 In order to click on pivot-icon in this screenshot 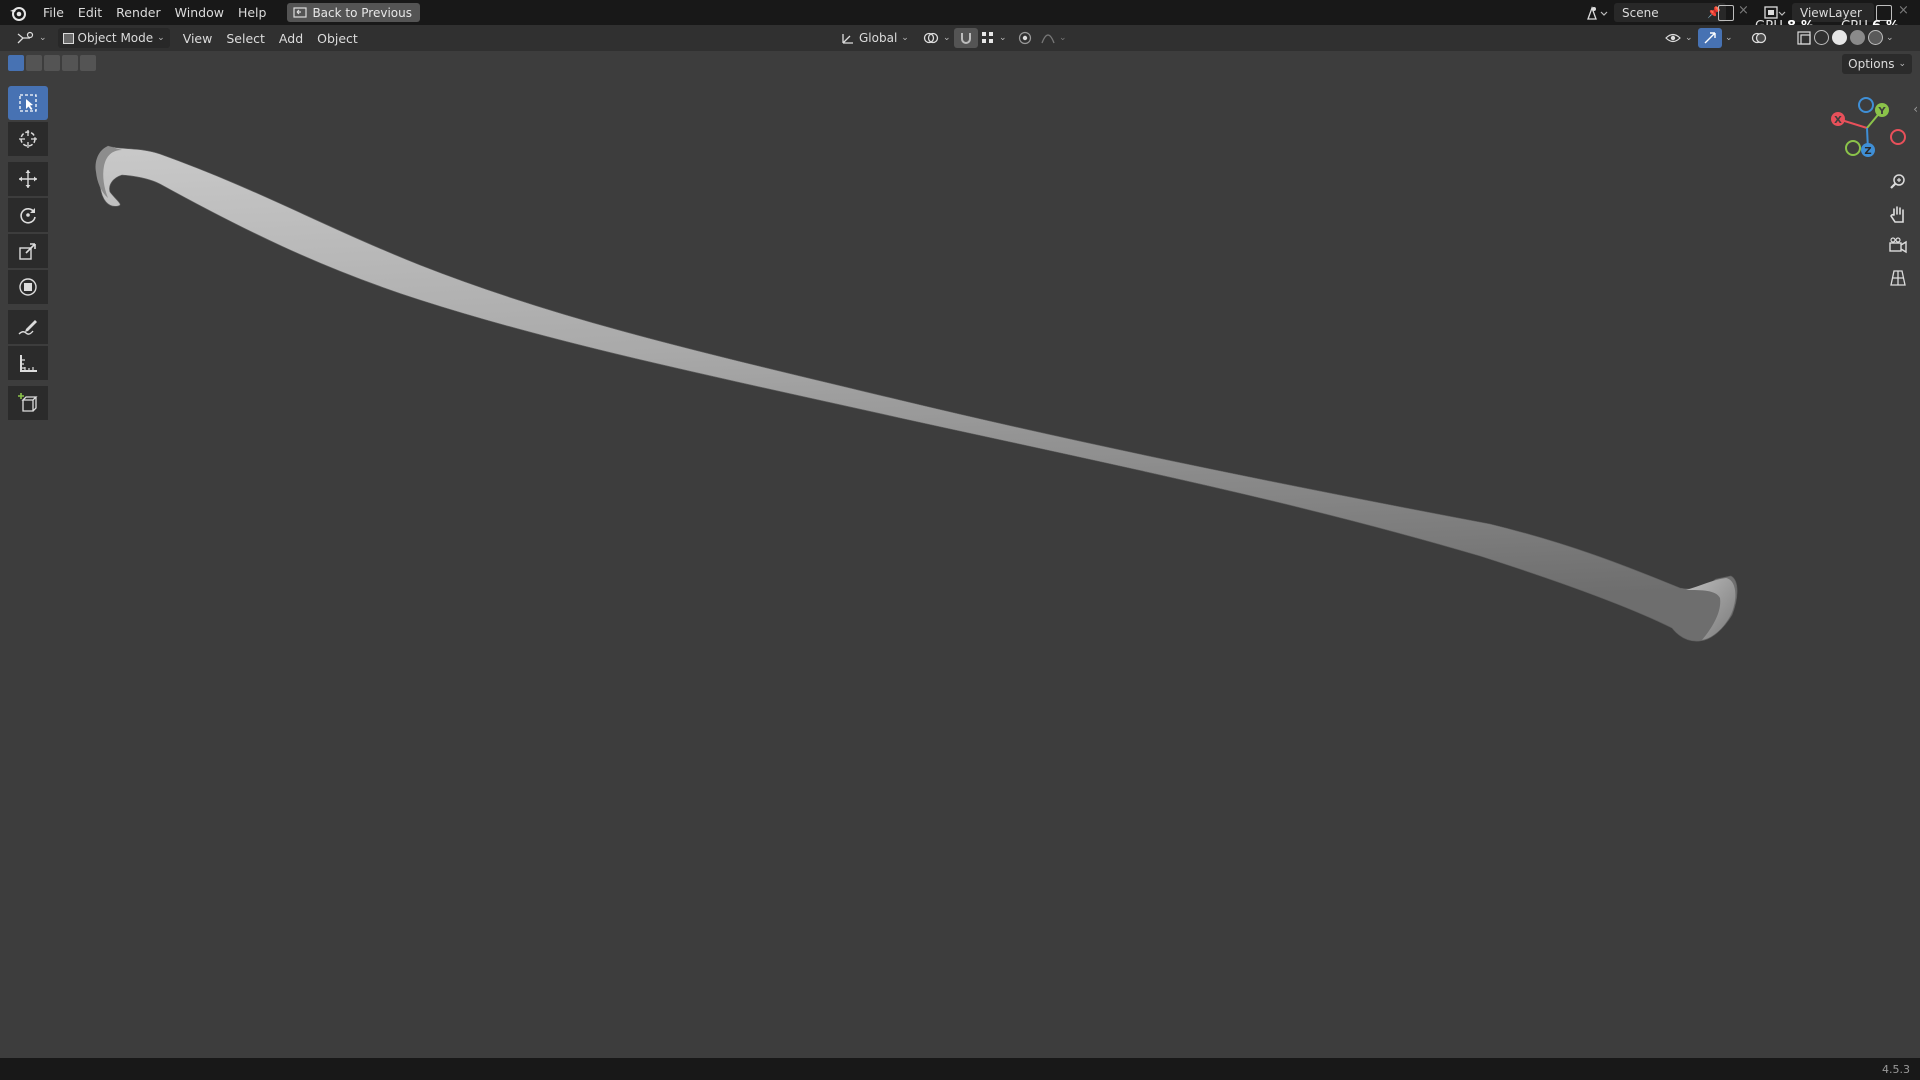, I will do `click(931, 38)`.